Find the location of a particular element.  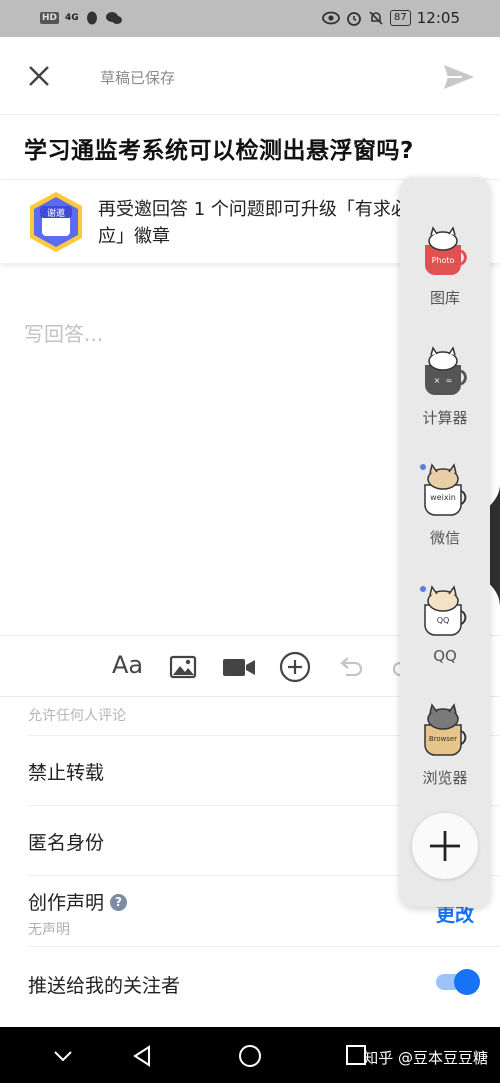

push-followers-toggle is located at coordinates (458, 982).